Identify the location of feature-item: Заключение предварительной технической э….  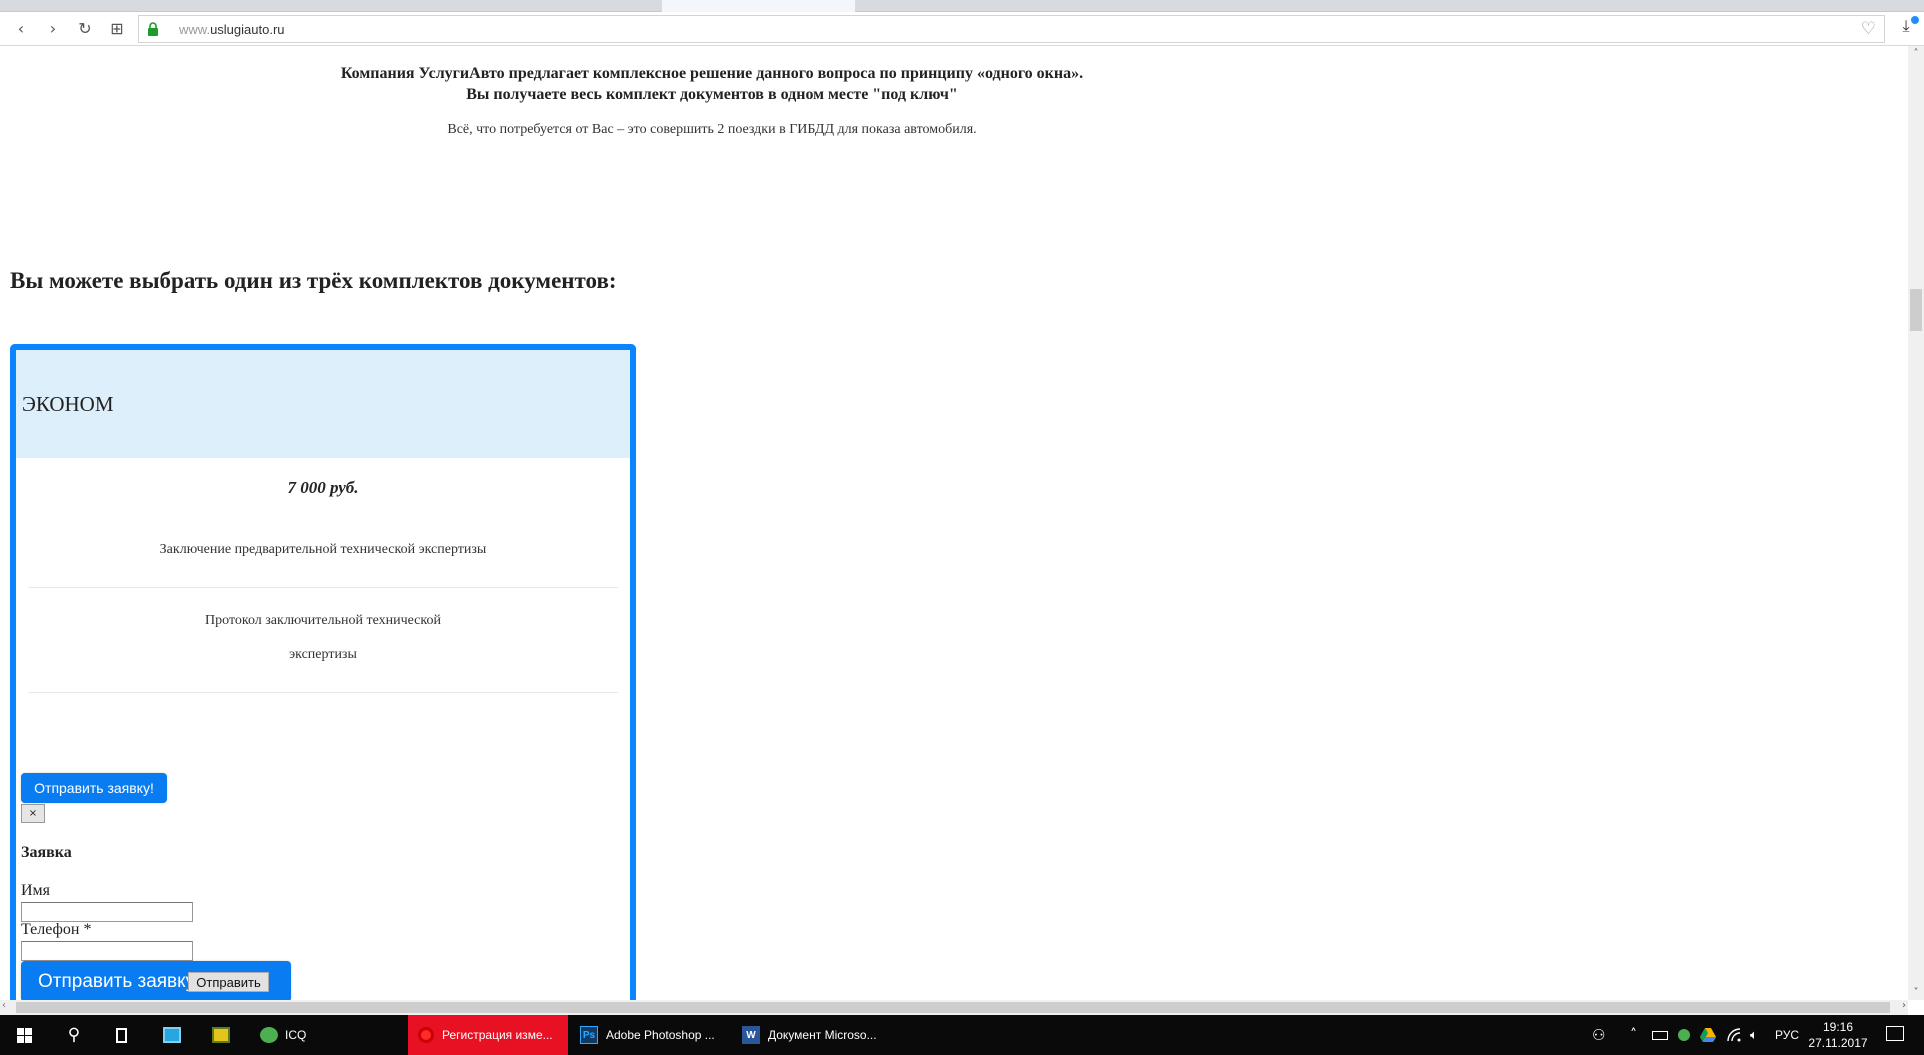
(323, 549).